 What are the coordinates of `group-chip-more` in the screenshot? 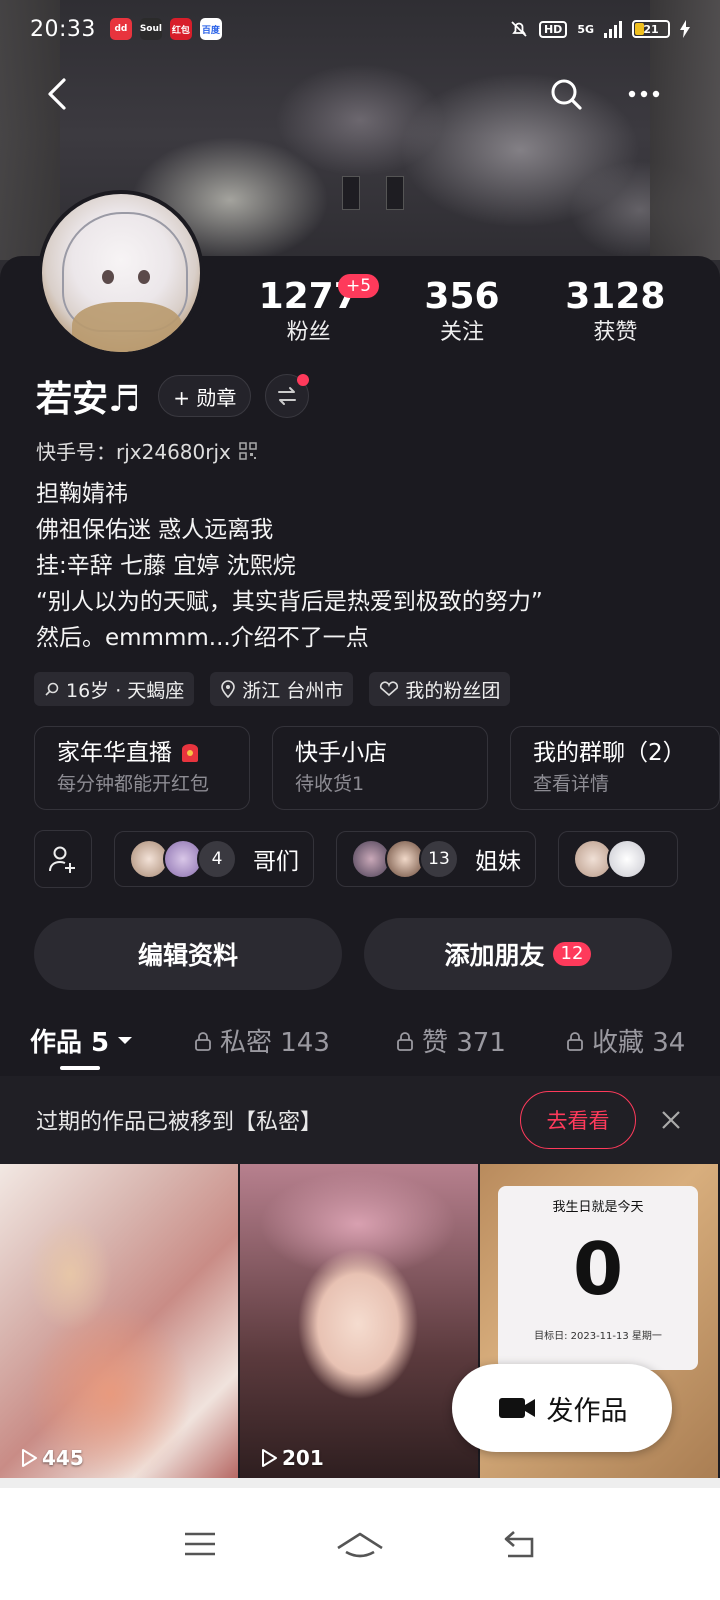 It's located at (618, 859).